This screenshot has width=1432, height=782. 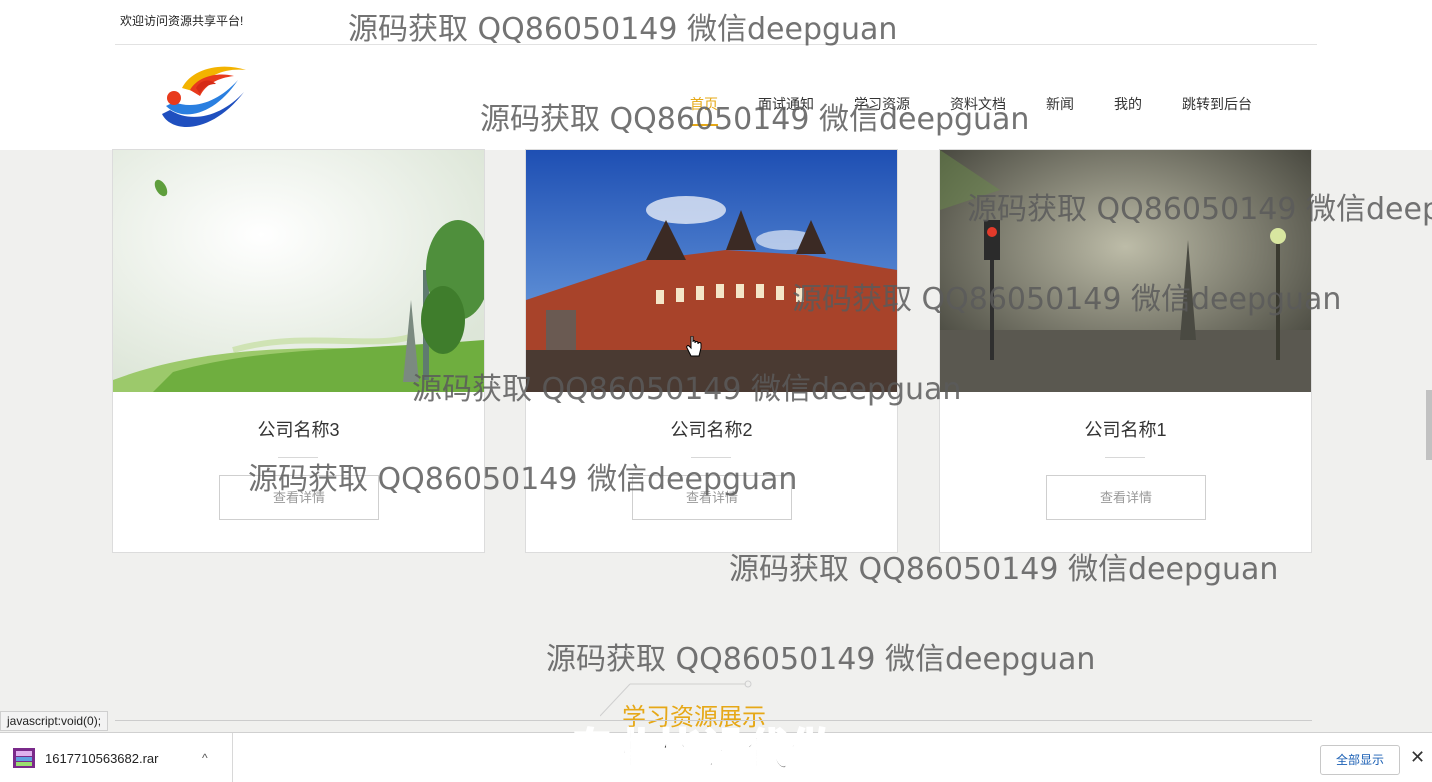 I want to click on scrollbar-thumb, so click(x=1429, y=425).